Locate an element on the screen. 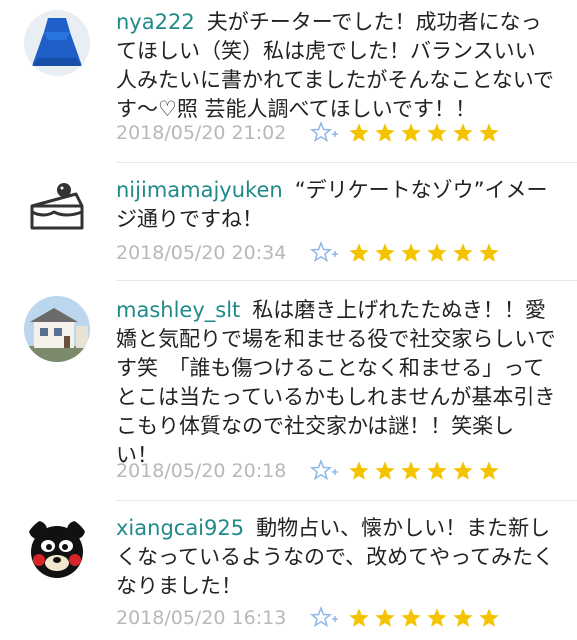  comment-meta: 2018/05/20 16:13 is located at coordinates (336, 618).